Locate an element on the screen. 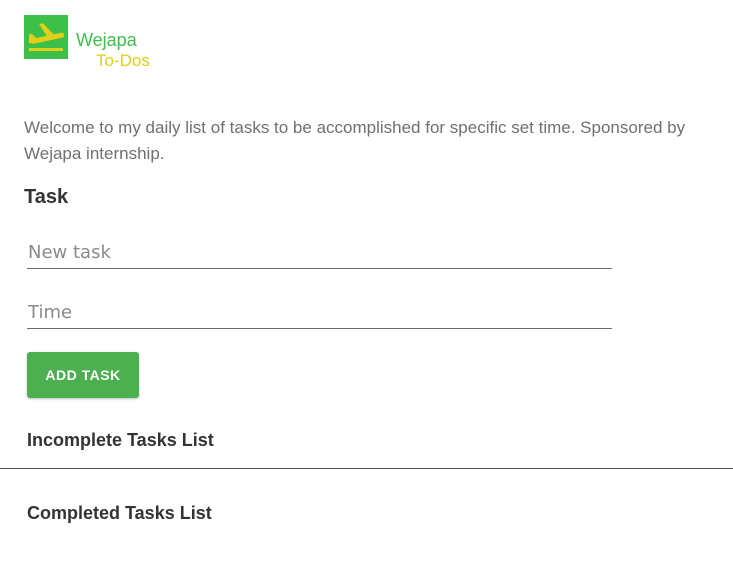 Image resolution: width=733 pixels, height=577 pixels. brand-name: Wejapa is located at coordinates (106, 40).